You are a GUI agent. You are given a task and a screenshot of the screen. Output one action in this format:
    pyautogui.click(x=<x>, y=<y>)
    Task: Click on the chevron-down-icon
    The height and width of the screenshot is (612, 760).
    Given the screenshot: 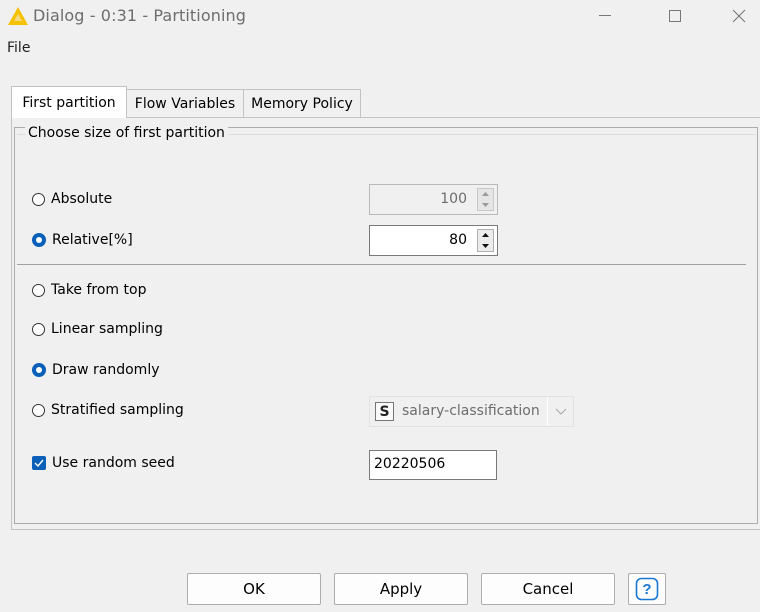 What is the action you would take?
    pyautogui.click(x=560, y=411)
    